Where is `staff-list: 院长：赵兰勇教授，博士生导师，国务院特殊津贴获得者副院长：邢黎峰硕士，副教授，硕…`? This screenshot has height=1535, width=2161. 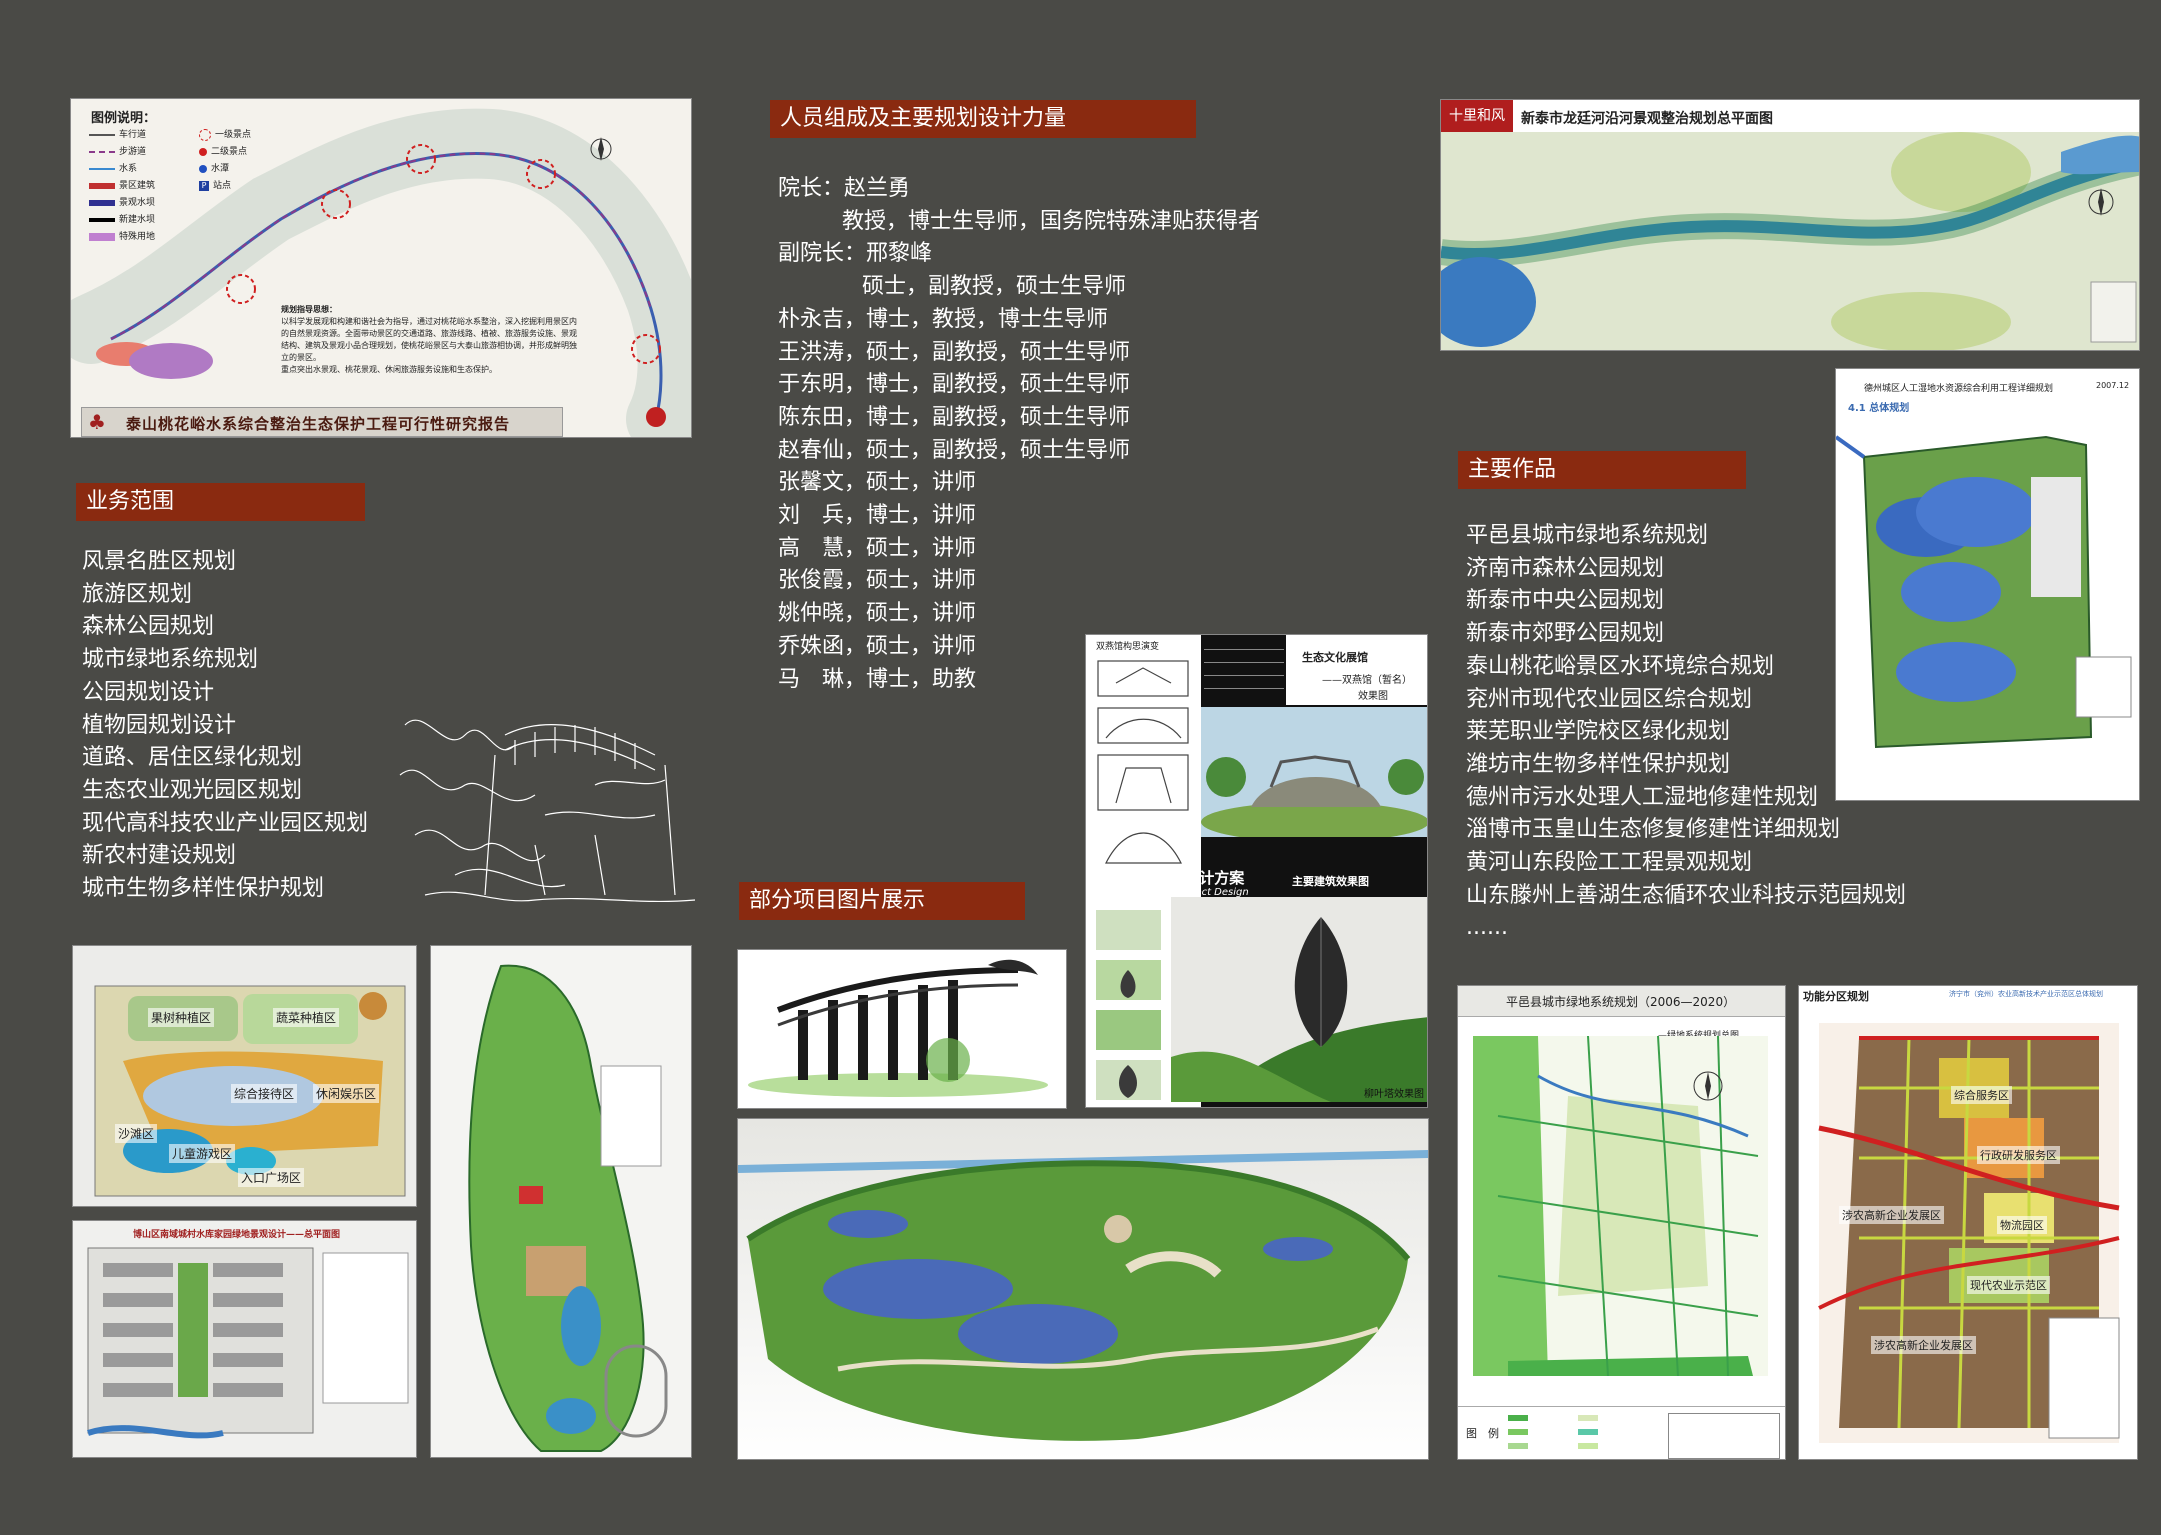 staff-list: 院长：赵兰勇教授，博士生导师，国务院特殊津贴获得者副院长：邢黎峰硕士，副教授，硕… is located at coordinates (1019, 434).